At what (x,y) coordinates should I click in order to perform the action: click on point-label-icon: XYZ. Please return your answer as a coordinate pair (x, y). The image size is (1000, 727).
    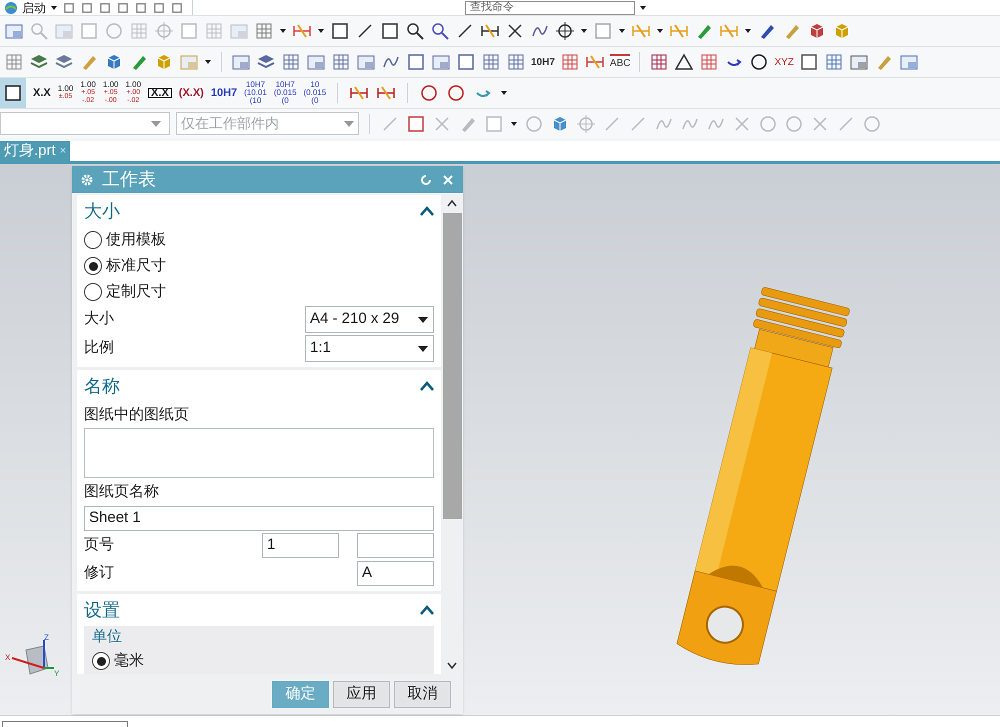
    Looking at the image, I should click on (784, 62).